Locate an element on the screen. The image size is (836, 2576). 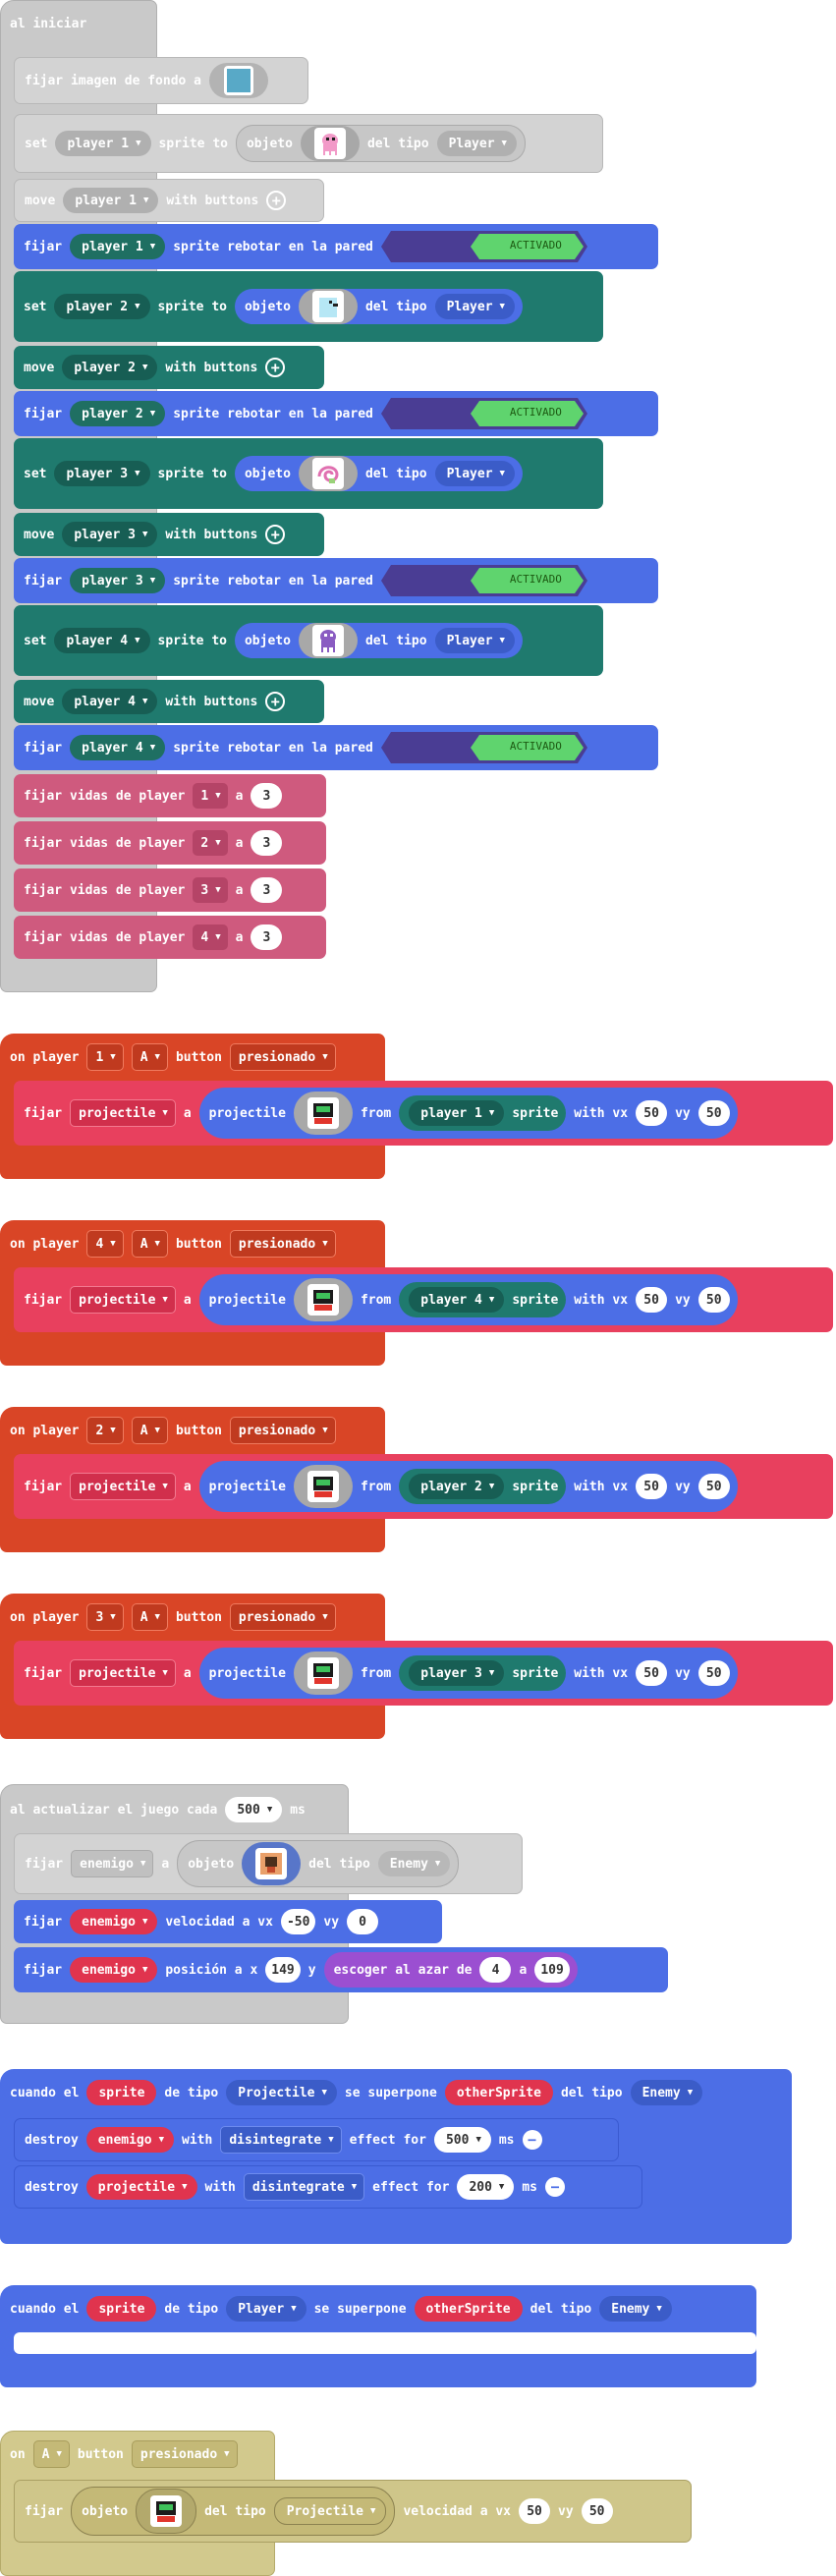
empty-statement-slot is located at coordinates (385, 2343).